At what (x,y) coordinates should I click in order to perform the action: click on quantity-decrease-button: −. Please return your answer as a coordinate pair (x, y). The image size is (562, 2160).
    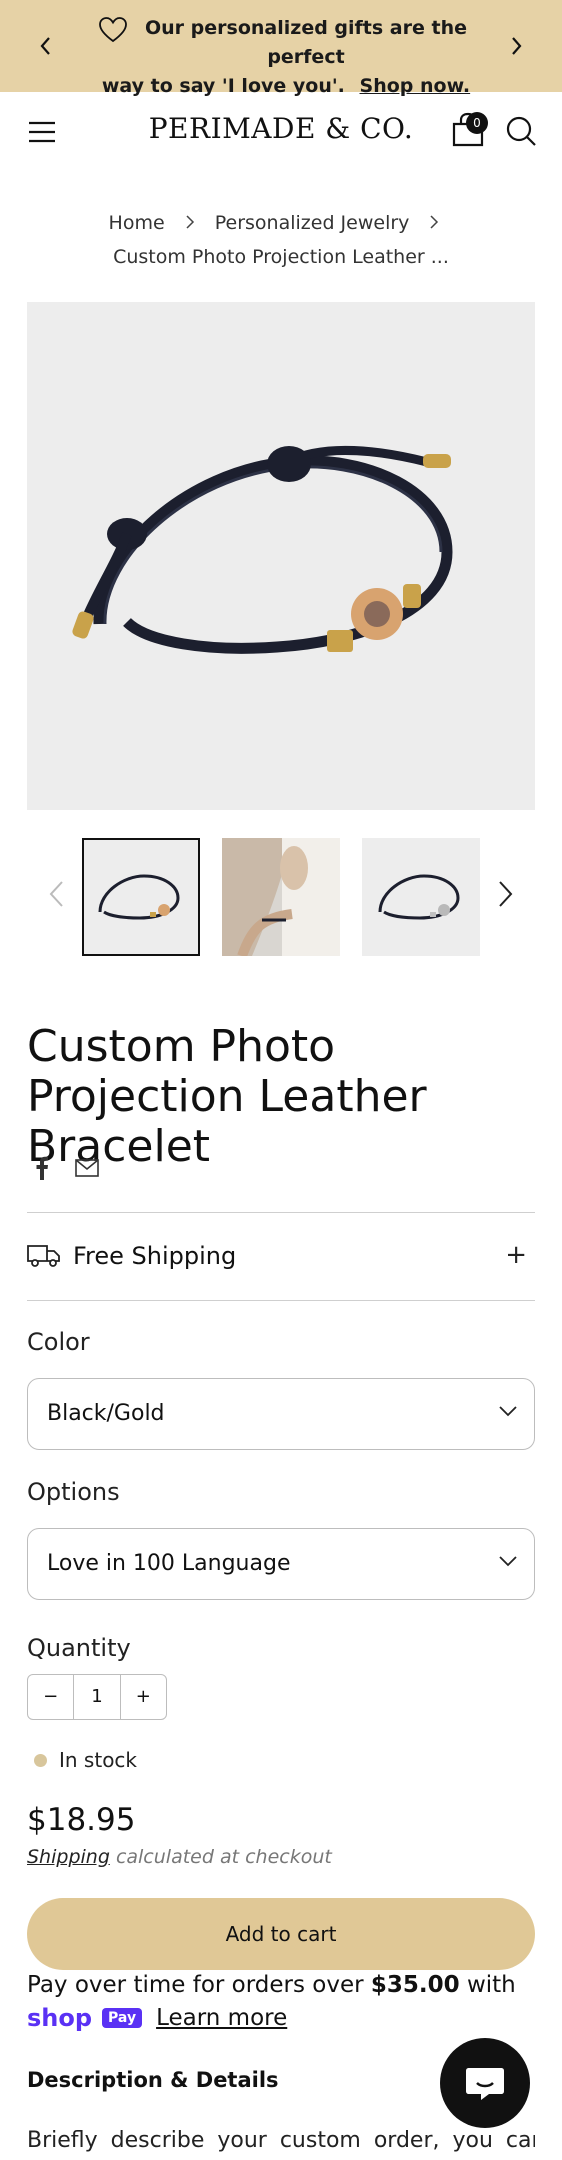
    Looking at the image, I should click on (50, 1697).